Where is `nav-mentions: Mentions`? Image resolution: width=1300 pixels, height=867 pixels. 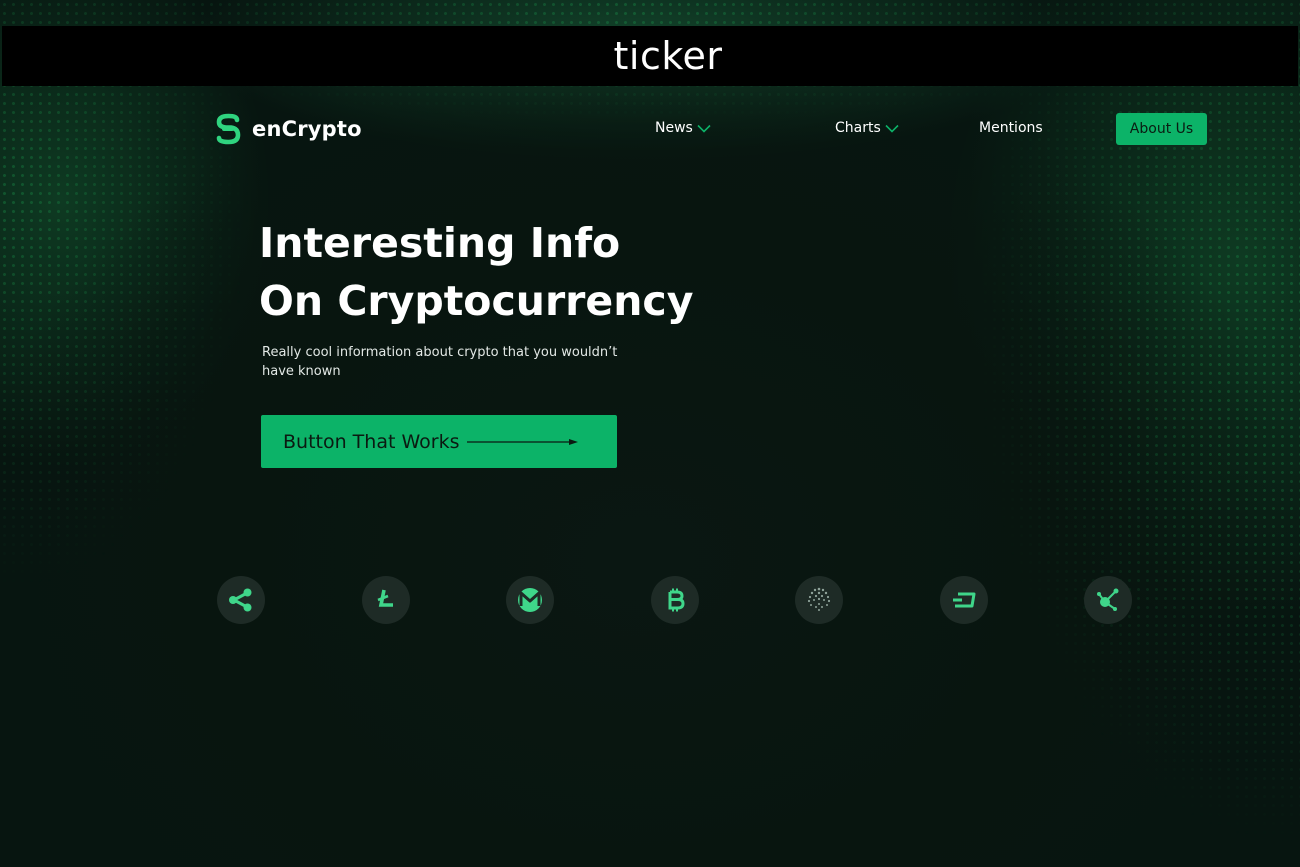 nav-mentions: Mentions is located at coordinates (1011, 128).